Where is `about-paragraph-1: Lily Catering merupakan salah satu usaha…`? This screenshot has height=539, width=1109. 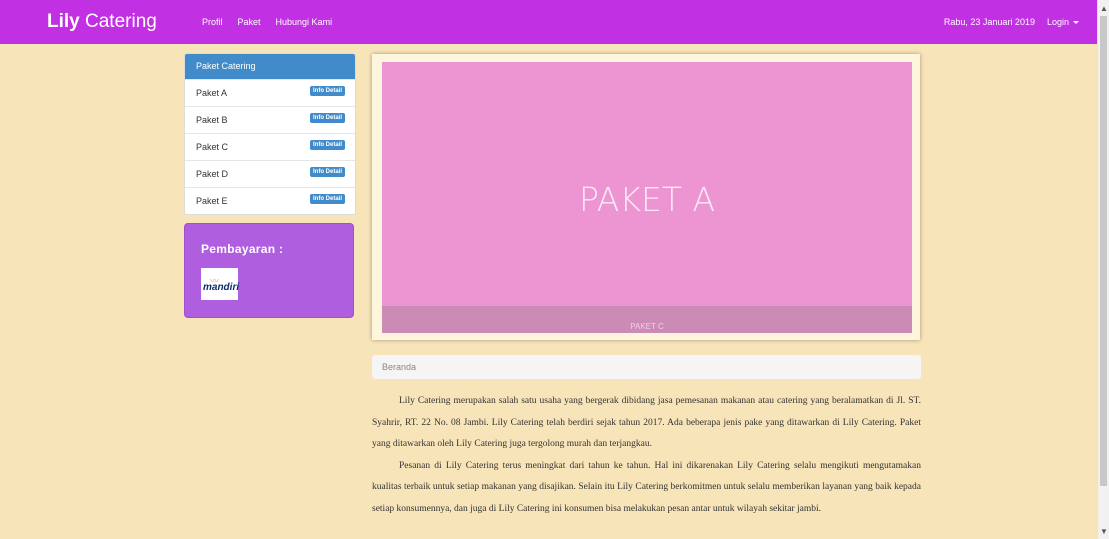 about-paragraph-1: Lily Catering merupakan salah satu usaha… is located at coordinates (646, 423).